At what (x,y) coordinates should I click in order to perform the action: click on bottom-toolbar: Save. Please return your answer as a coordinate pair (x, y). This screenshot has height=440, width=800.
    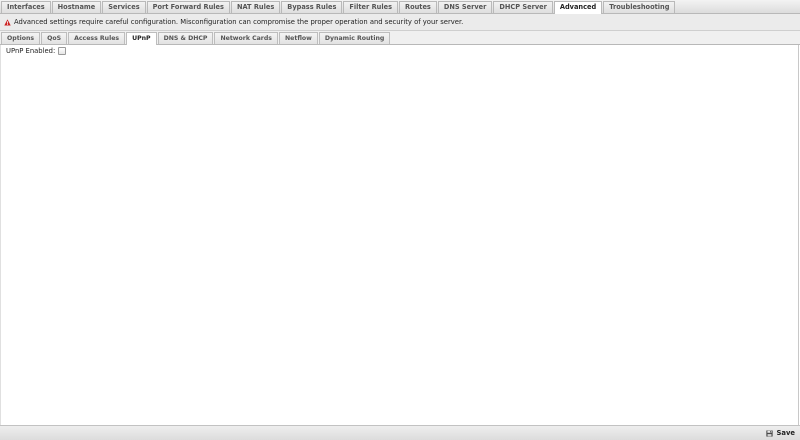
    Looking at the image, I should click on (400, 432).